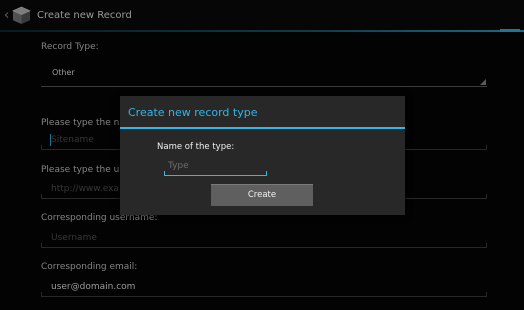  I want to click on type-name-input: Type, so click(215, 168).